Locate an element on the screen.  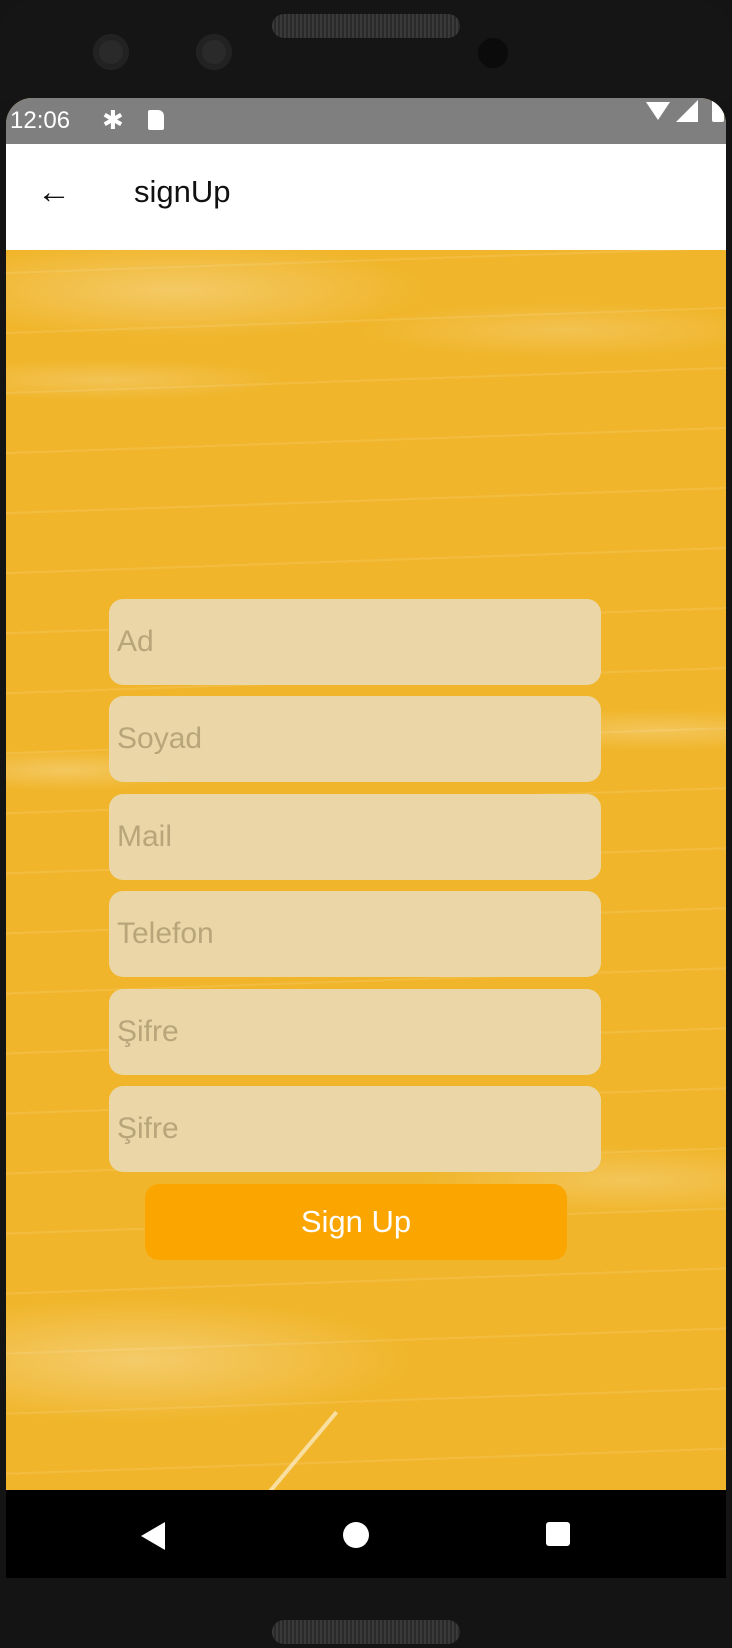
earpiece-speaker is located at coordinates (366, 26).